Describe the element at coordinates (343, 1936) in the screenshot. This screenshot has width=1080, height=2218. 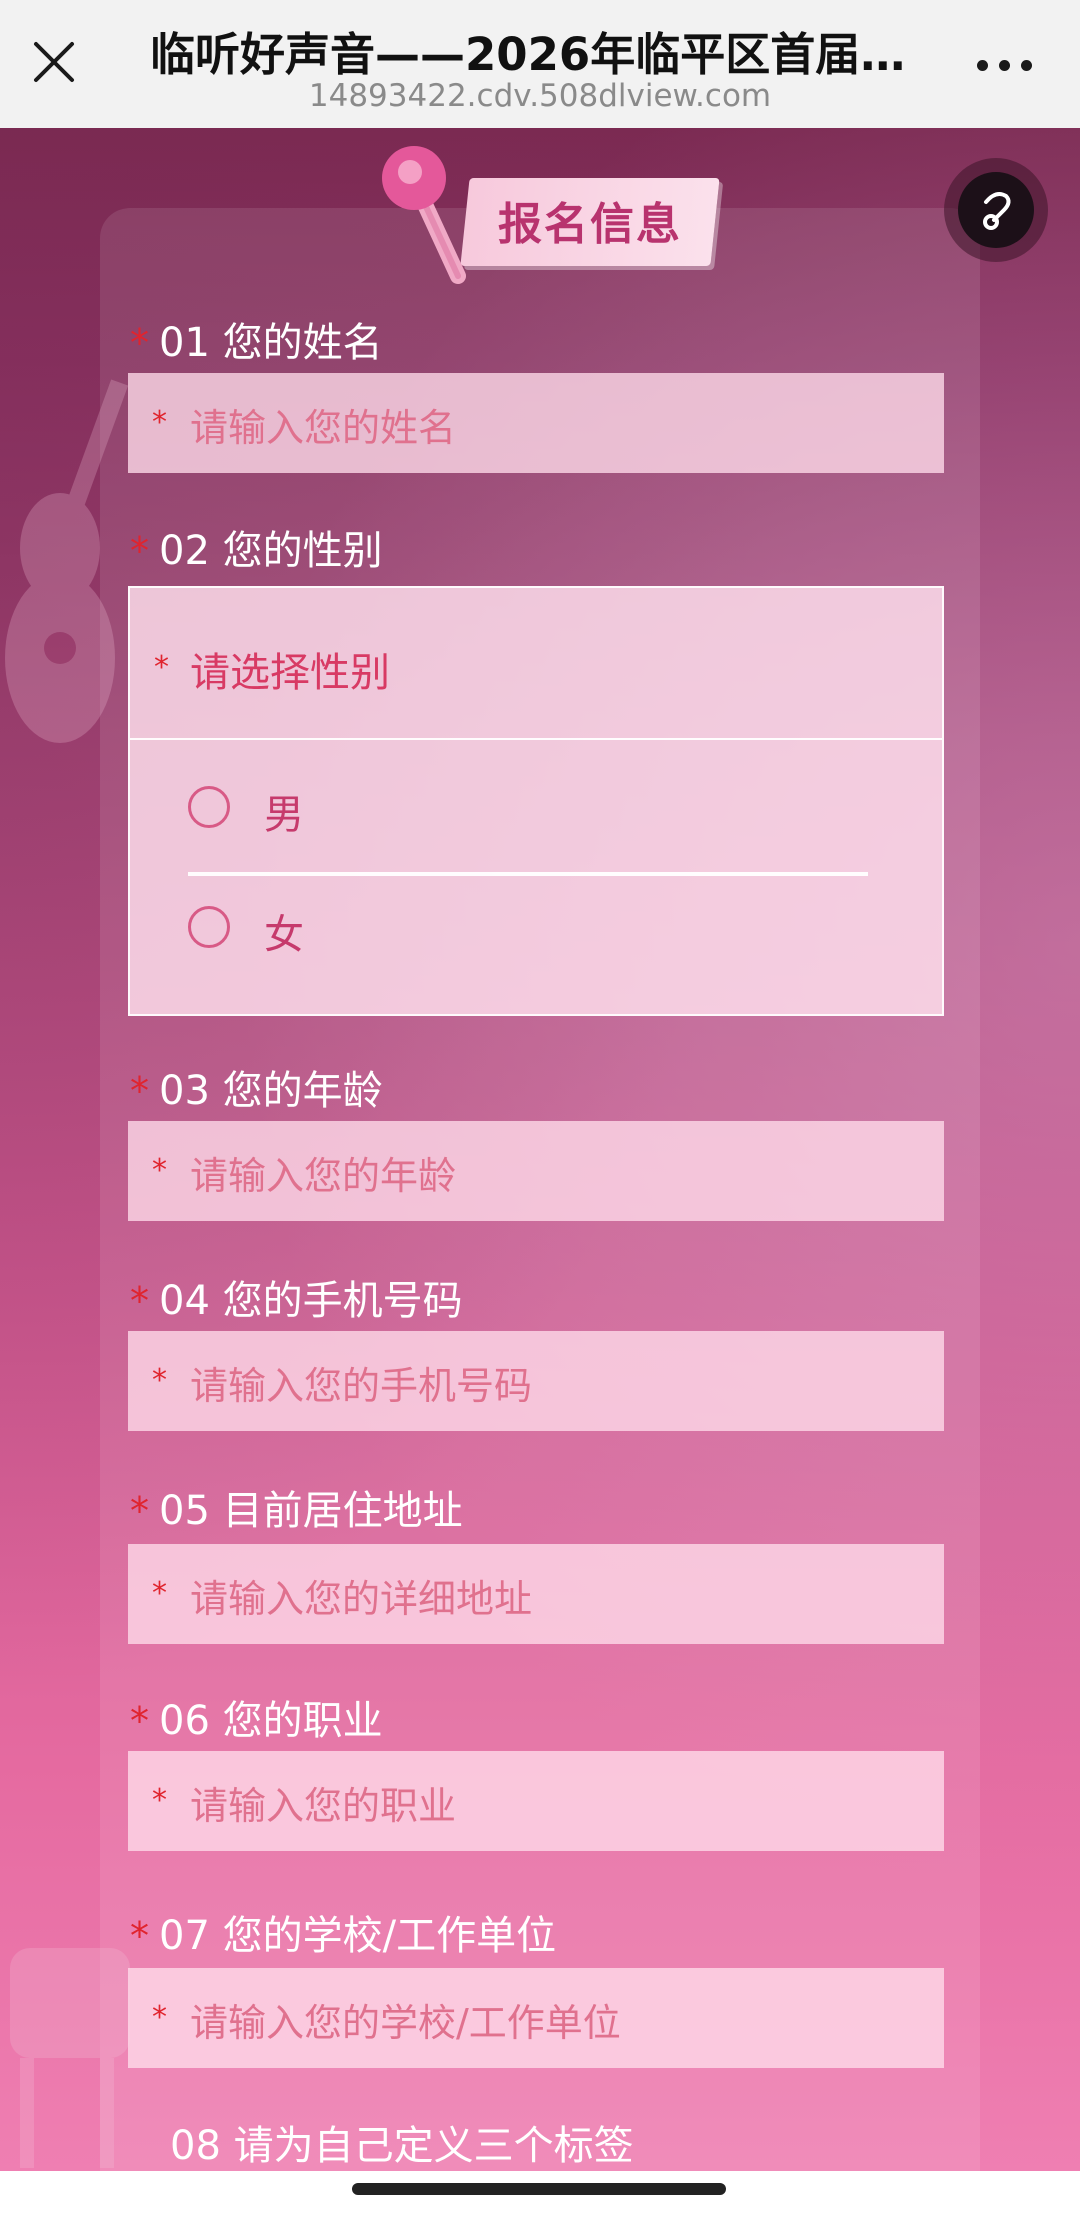
I see `question-label-school-work: * 07 您的学校/工作单位` at that location.